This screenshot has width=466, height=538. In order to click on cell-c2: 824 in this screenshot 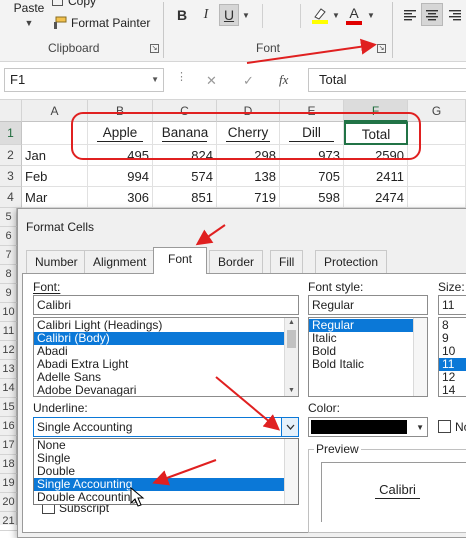, I will do `click(185, 155)`.